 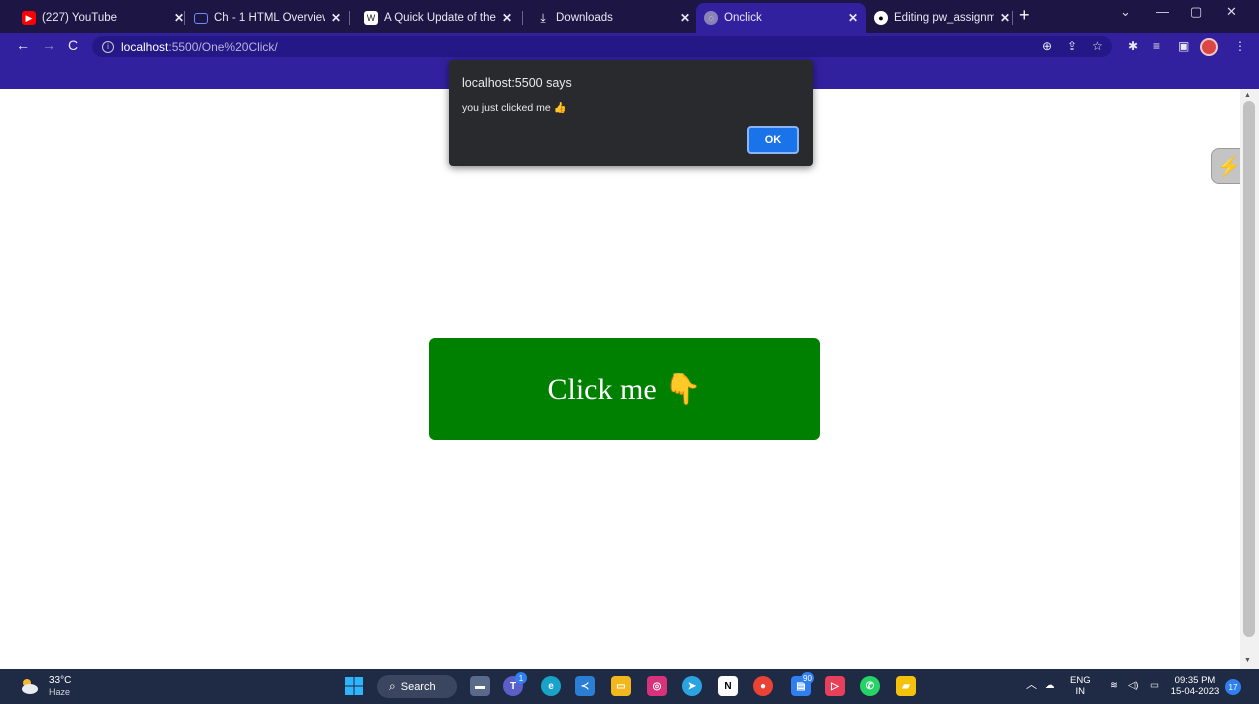 I want to click on vscode-icon: ≺, so click(x=585, y=686).